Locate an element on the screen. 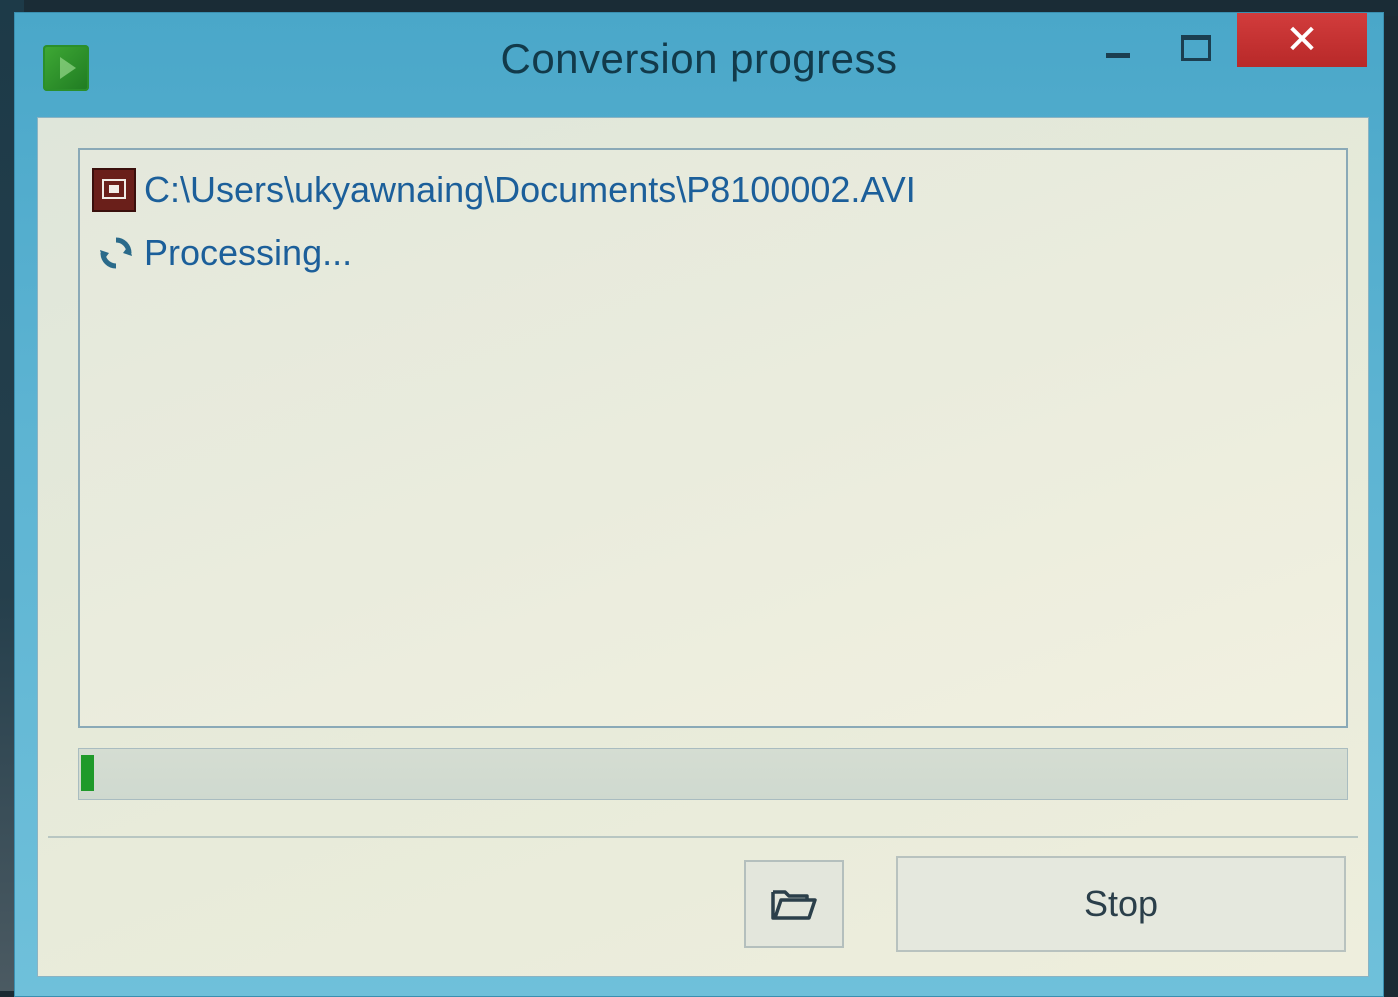 Image resolution: width=1398 pixels, height=997 pixels. maximize-button is located at coordinates (1196, 48).